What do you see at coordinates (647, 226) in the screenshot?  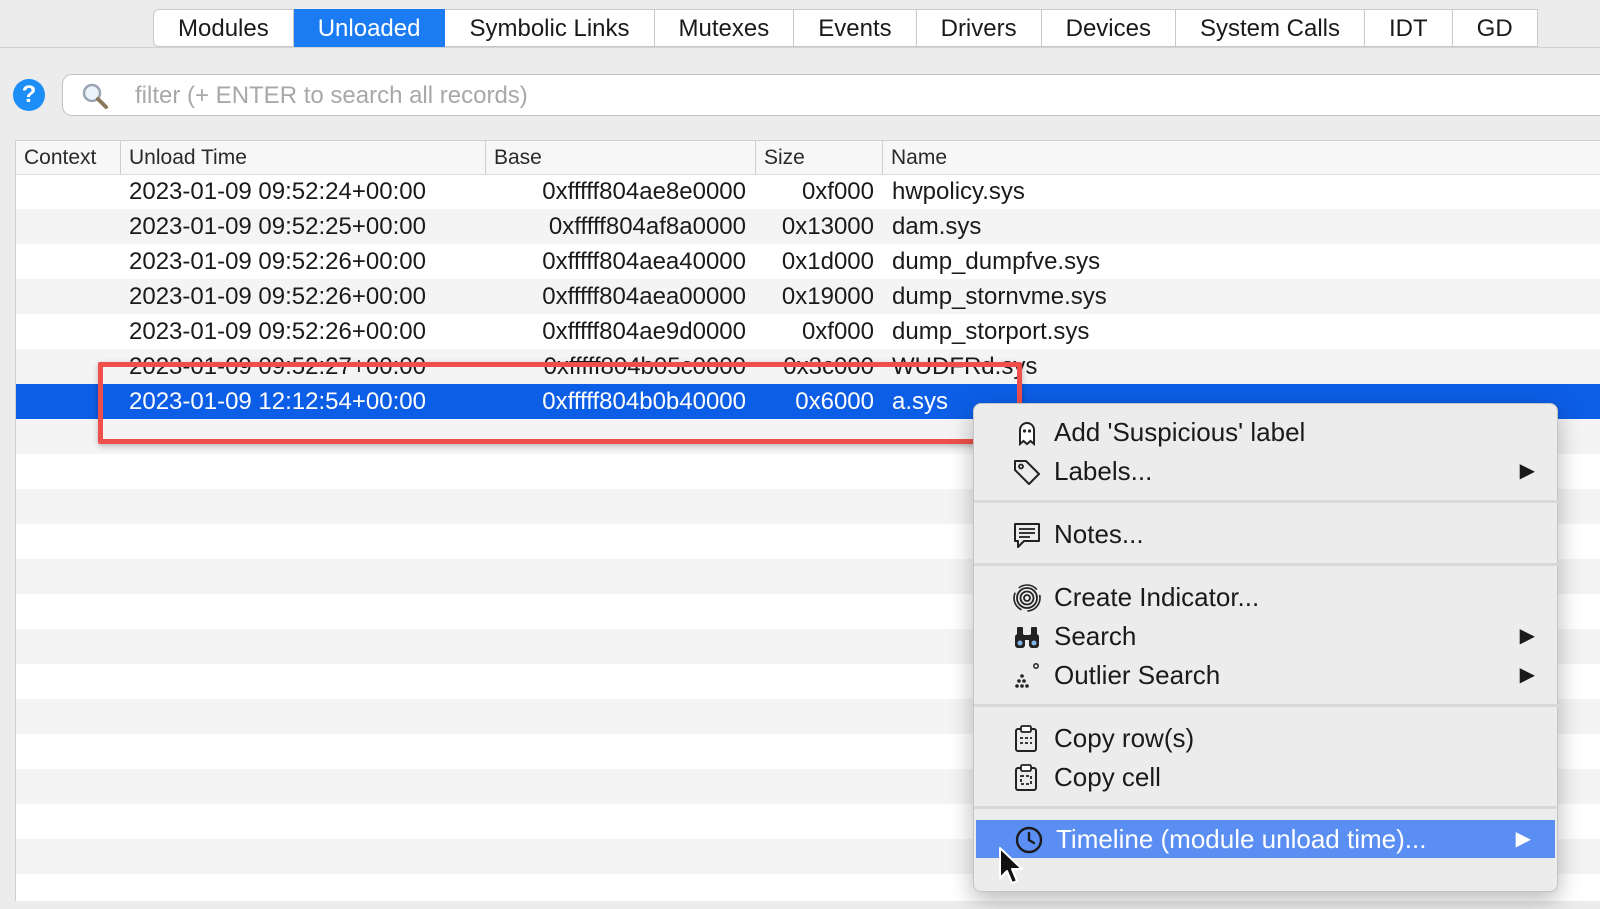 I see `cell-base: 0xfffff804af8a0000` at bounding box center [647, 226].